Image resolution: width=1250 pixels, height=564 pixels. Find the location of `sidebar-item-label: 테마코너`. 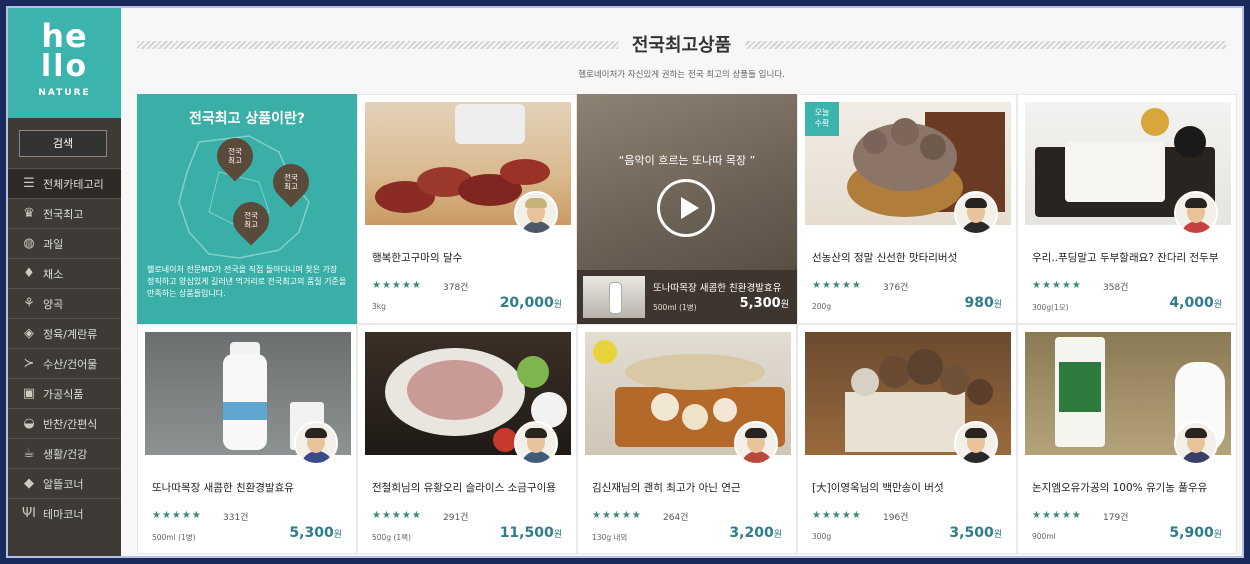

sidebar-item-label: 테마코너 is located at coordinates (63, 514).